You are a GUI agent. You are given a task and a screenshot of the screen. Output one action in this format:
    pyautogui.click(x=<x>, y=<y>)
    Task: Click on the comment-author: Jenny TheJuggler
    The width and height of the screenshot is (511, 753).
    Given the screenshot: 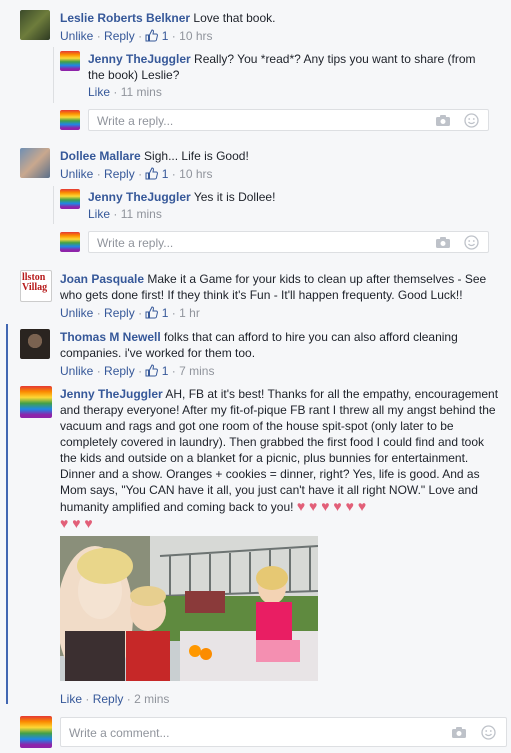 What is the action you would take?
    pyautogui.click(x=111, y=394)
    